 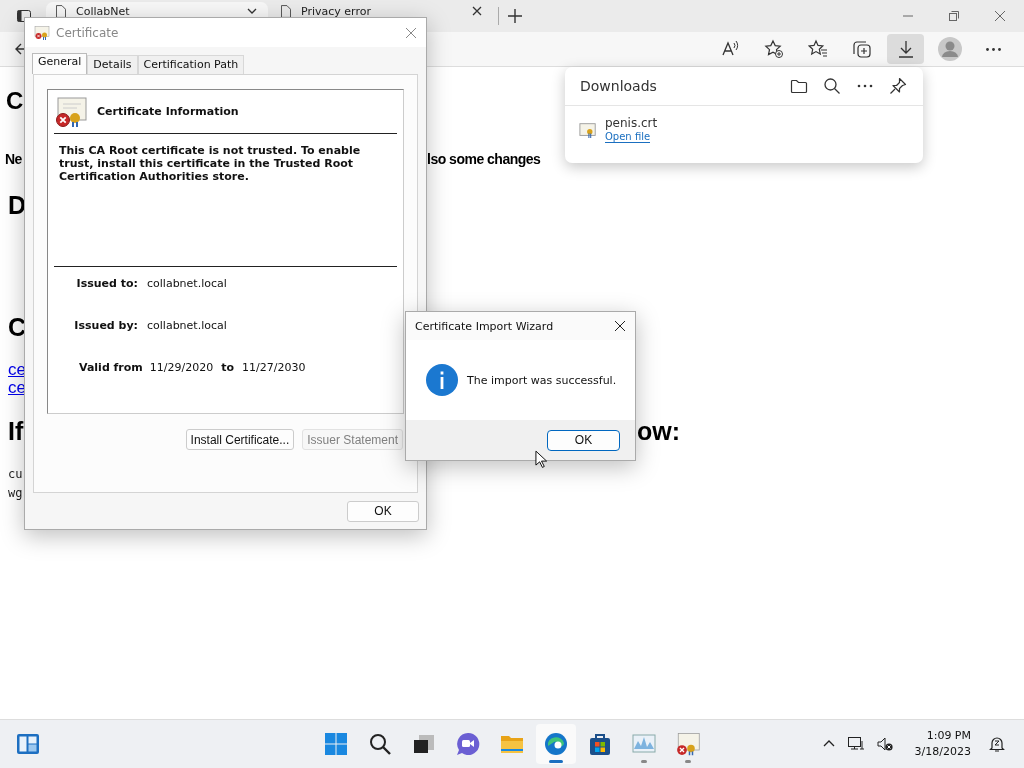 What do you see at coordinates (16, 431) in the screenshot?
I see `page-heading: If` at bounding box center [16, 431].